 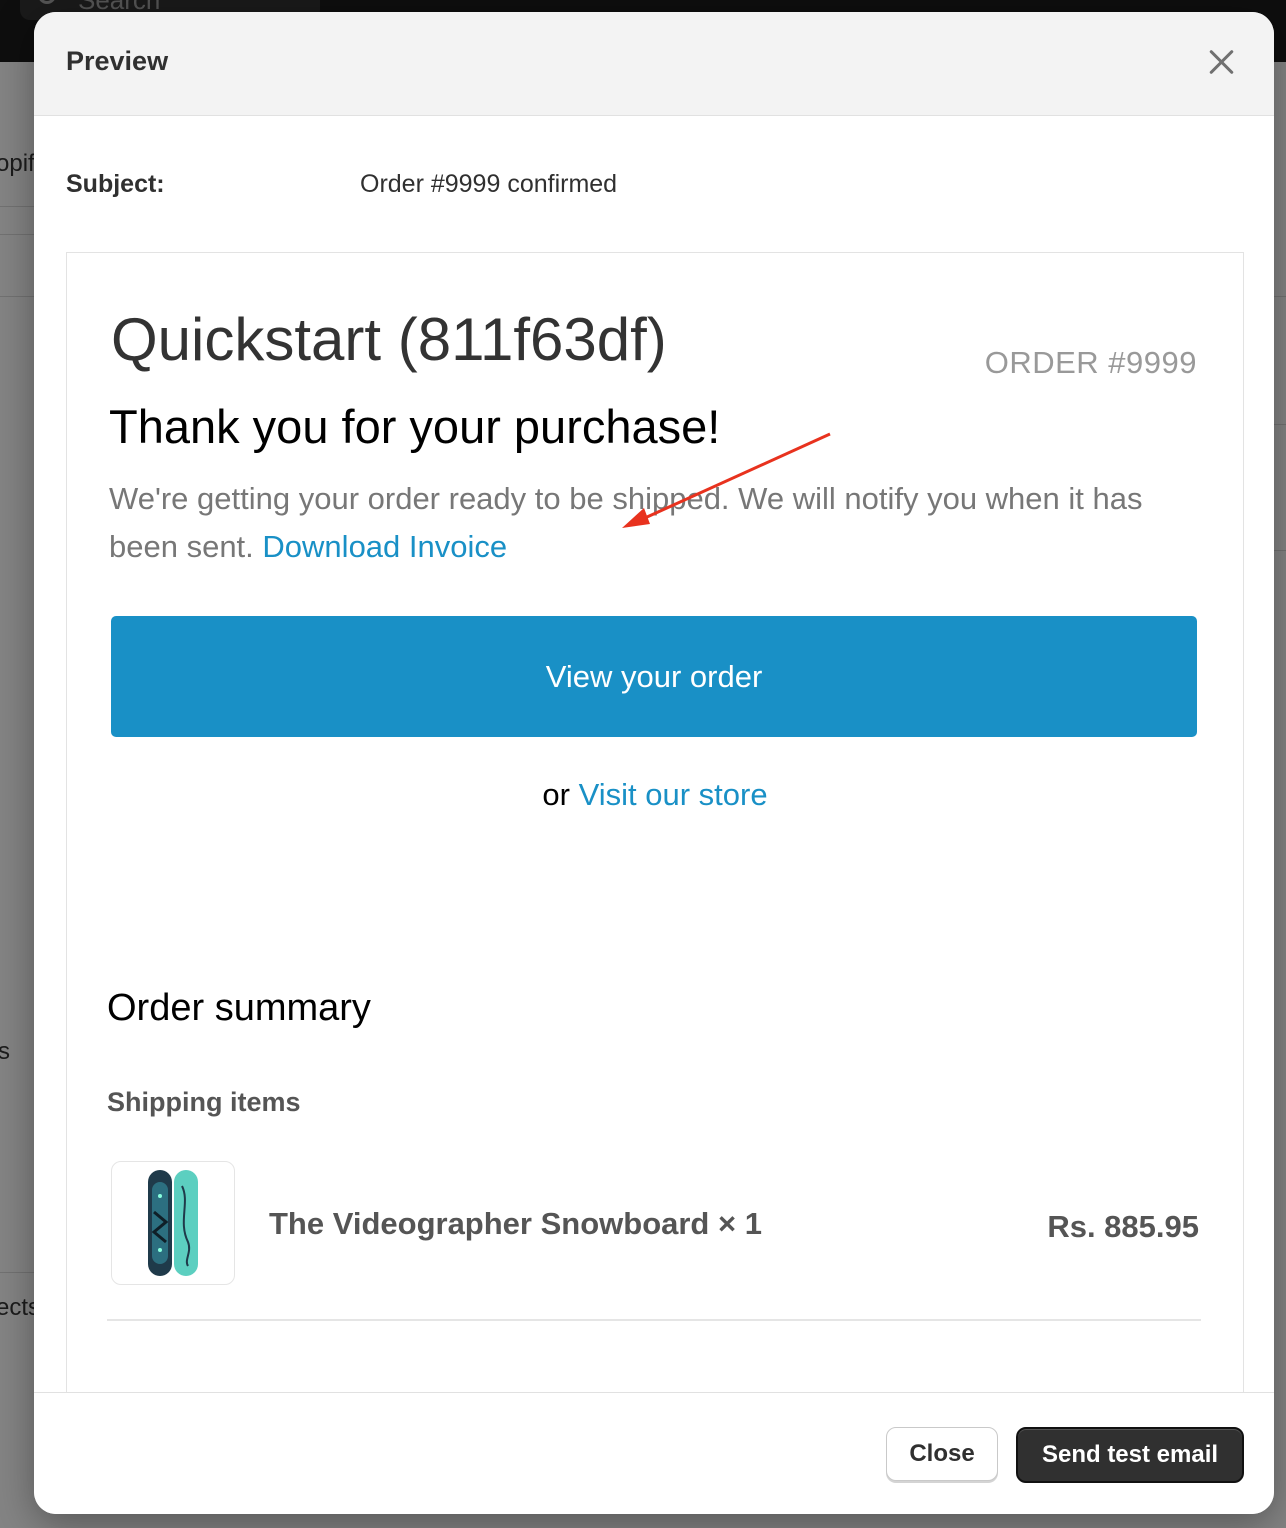 What do you see at coordinates (1222, 62) in the screenshot?
I see `close-icon` at bounding box center [1222, 62].